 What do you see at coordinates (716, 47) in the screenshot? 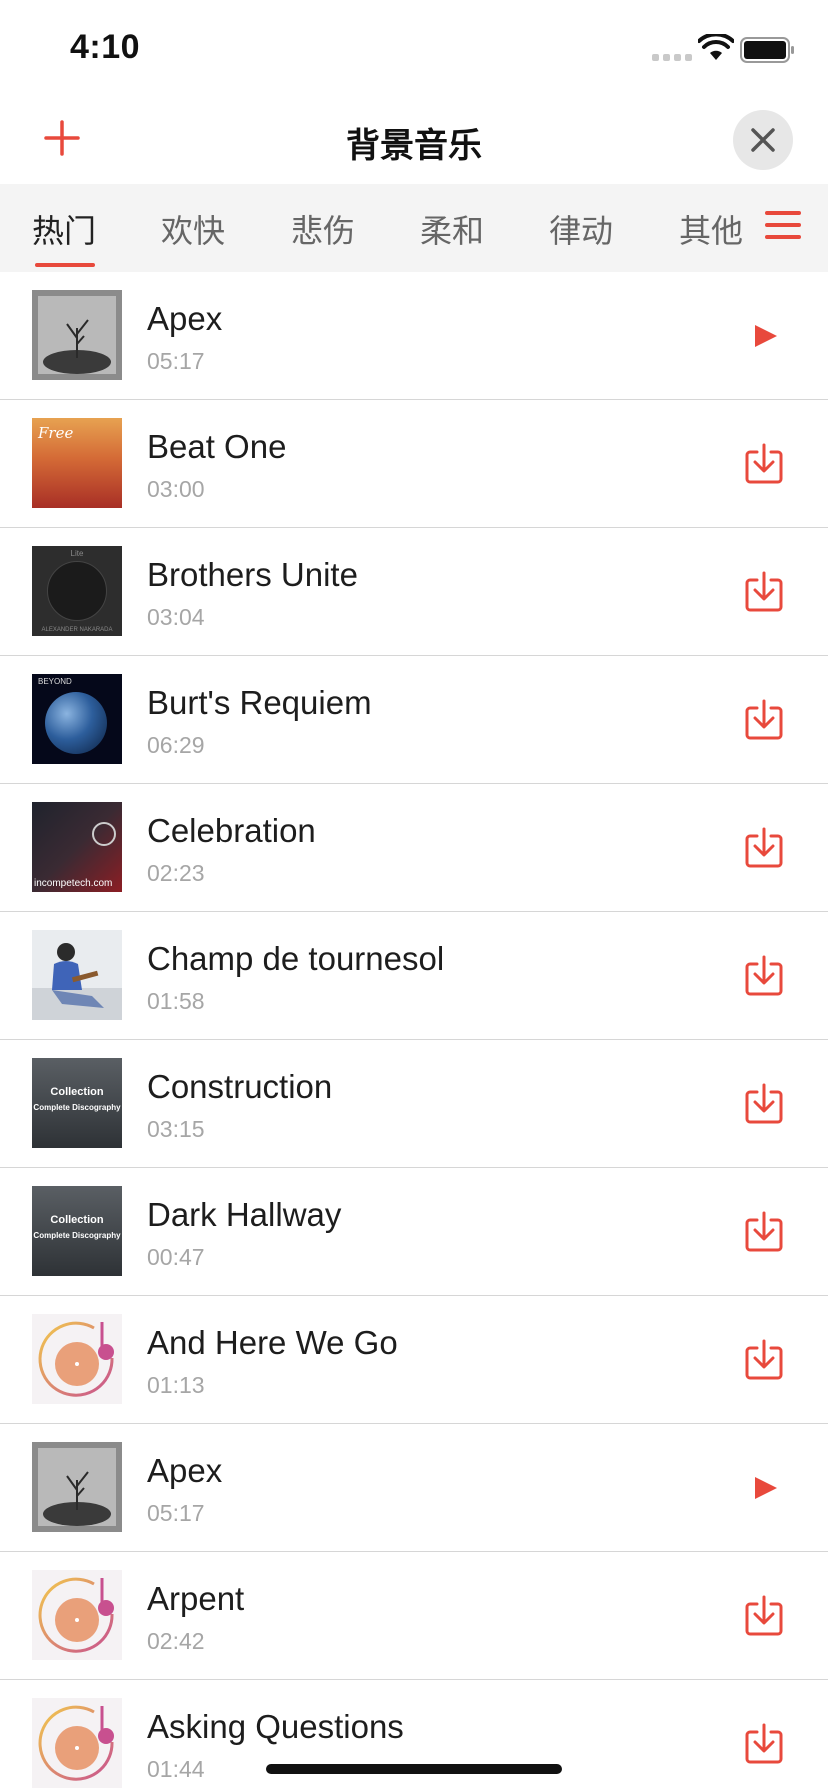
I see `wifi-icon` at bounding box center [716, 47].